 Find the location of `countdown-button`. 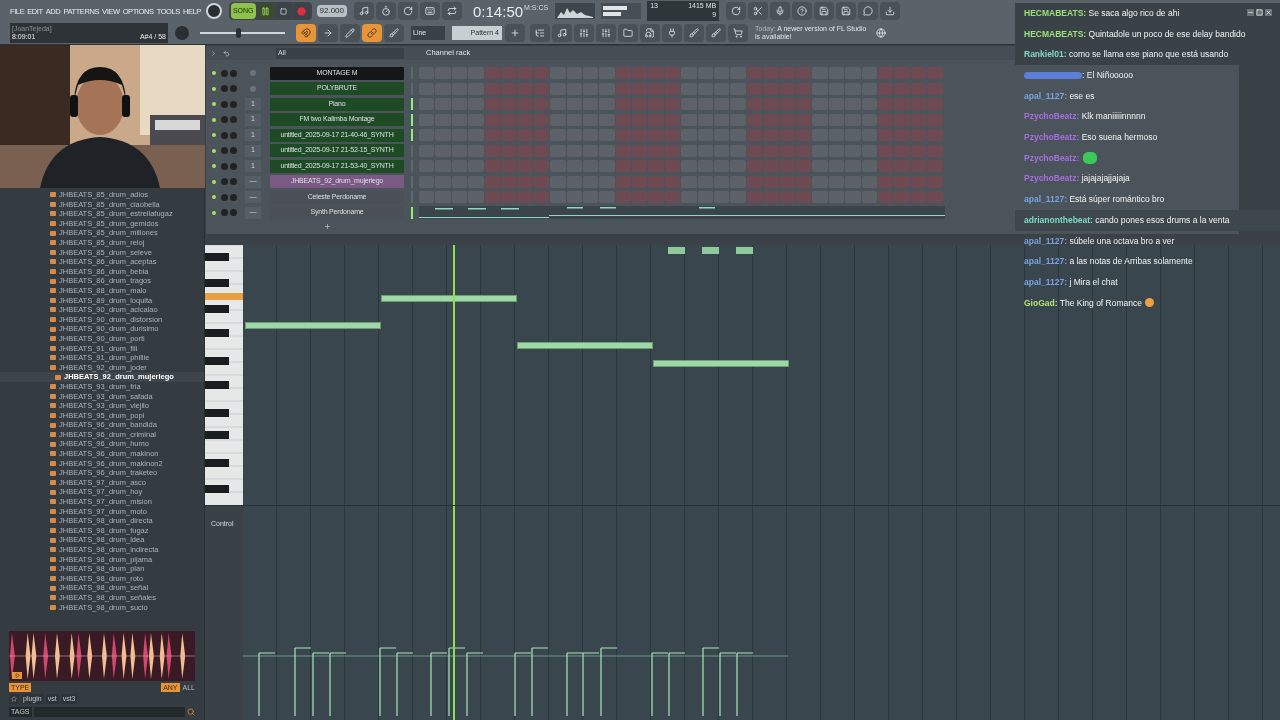

countdown-button is located at coordinates (408, 11).